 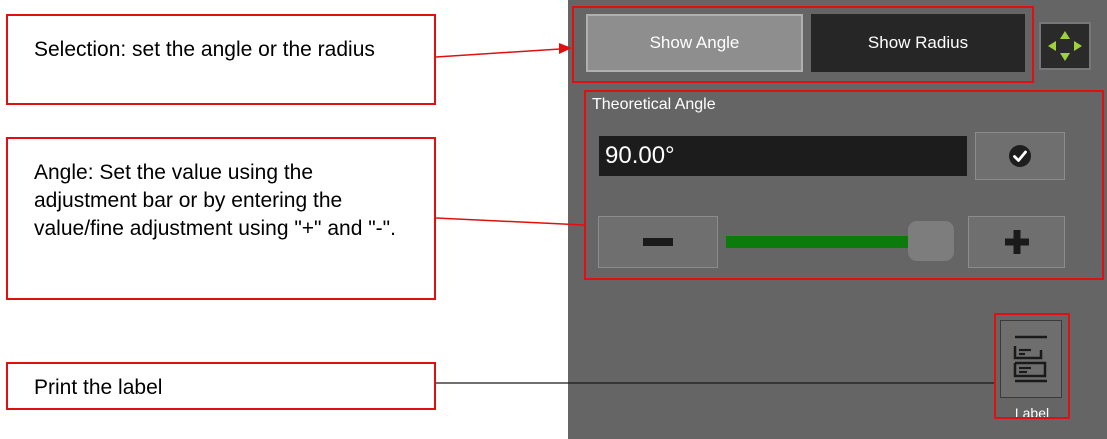 I want to click on mode-connector-line, so click(x=498, y=53).